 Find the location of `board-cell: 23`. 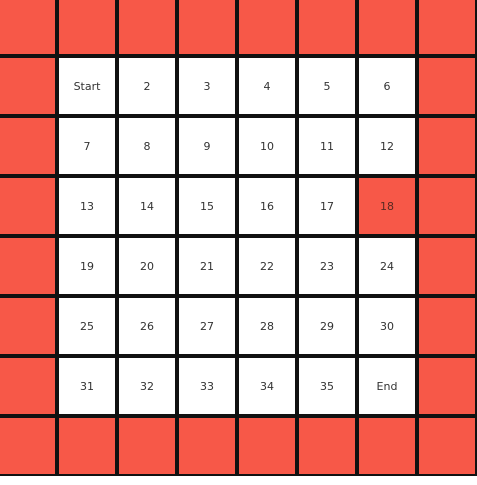

board-cell: 23 is located at coordinates (327, 266).